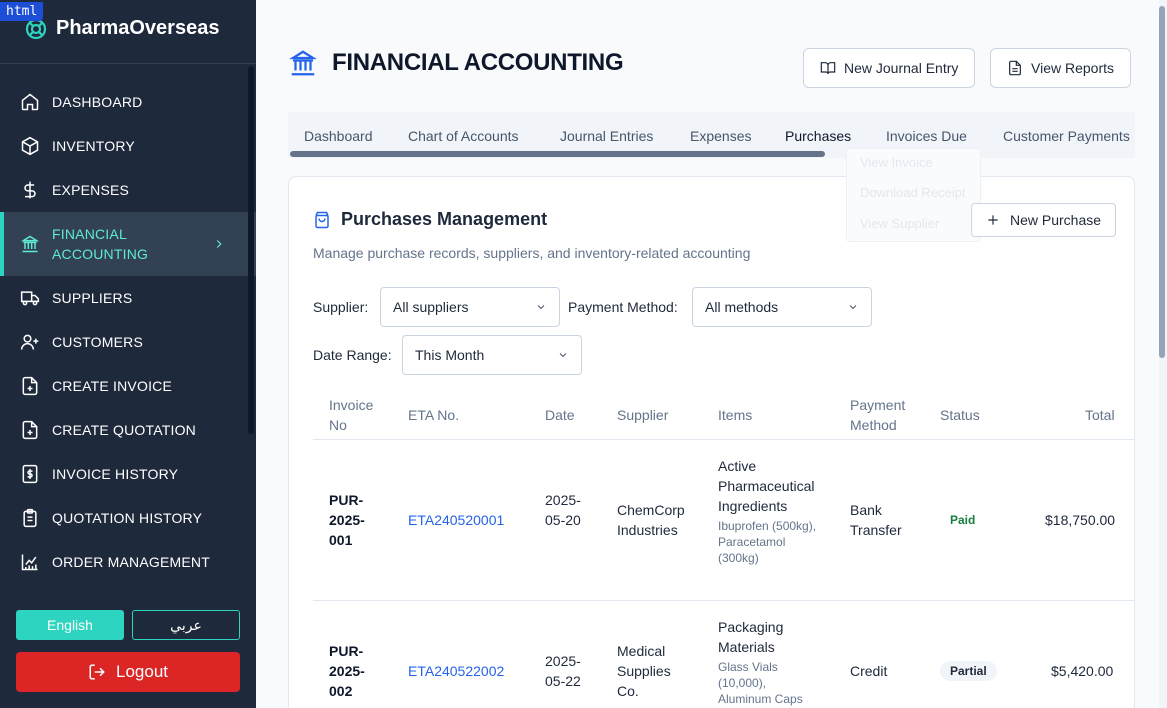 The width and height of the screenshot is (1167, 708). I want to click on home-icon, so click(30, 102).